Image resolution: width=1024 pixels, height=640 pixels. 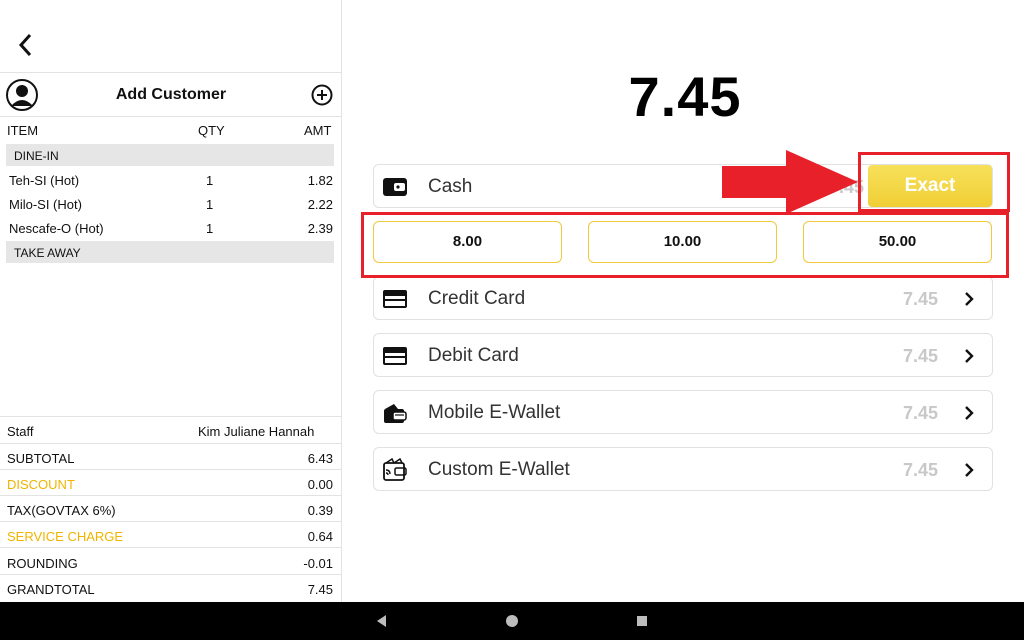 What do you see at coordinates (320, 204) in the screenshot?
I see `item-amt: 2.22` at bounding box center [320, 204].